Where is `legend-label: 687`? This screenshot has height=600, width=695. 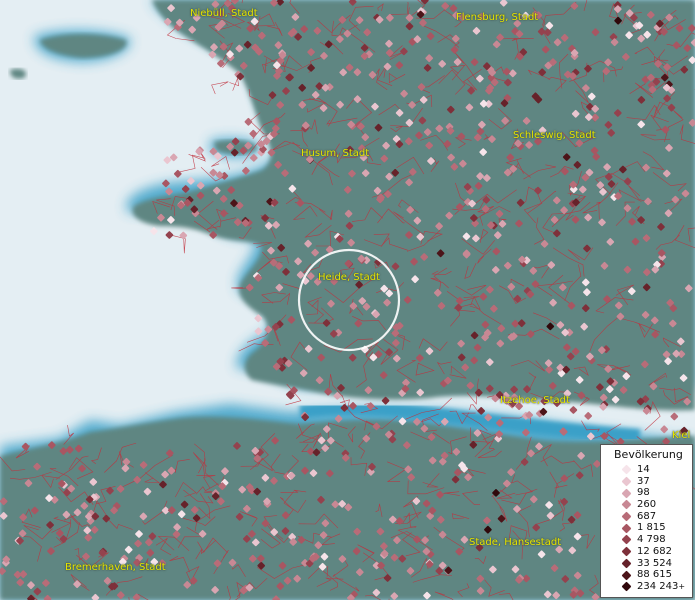 legend-label: 687 is located at coordinates (647, 516).